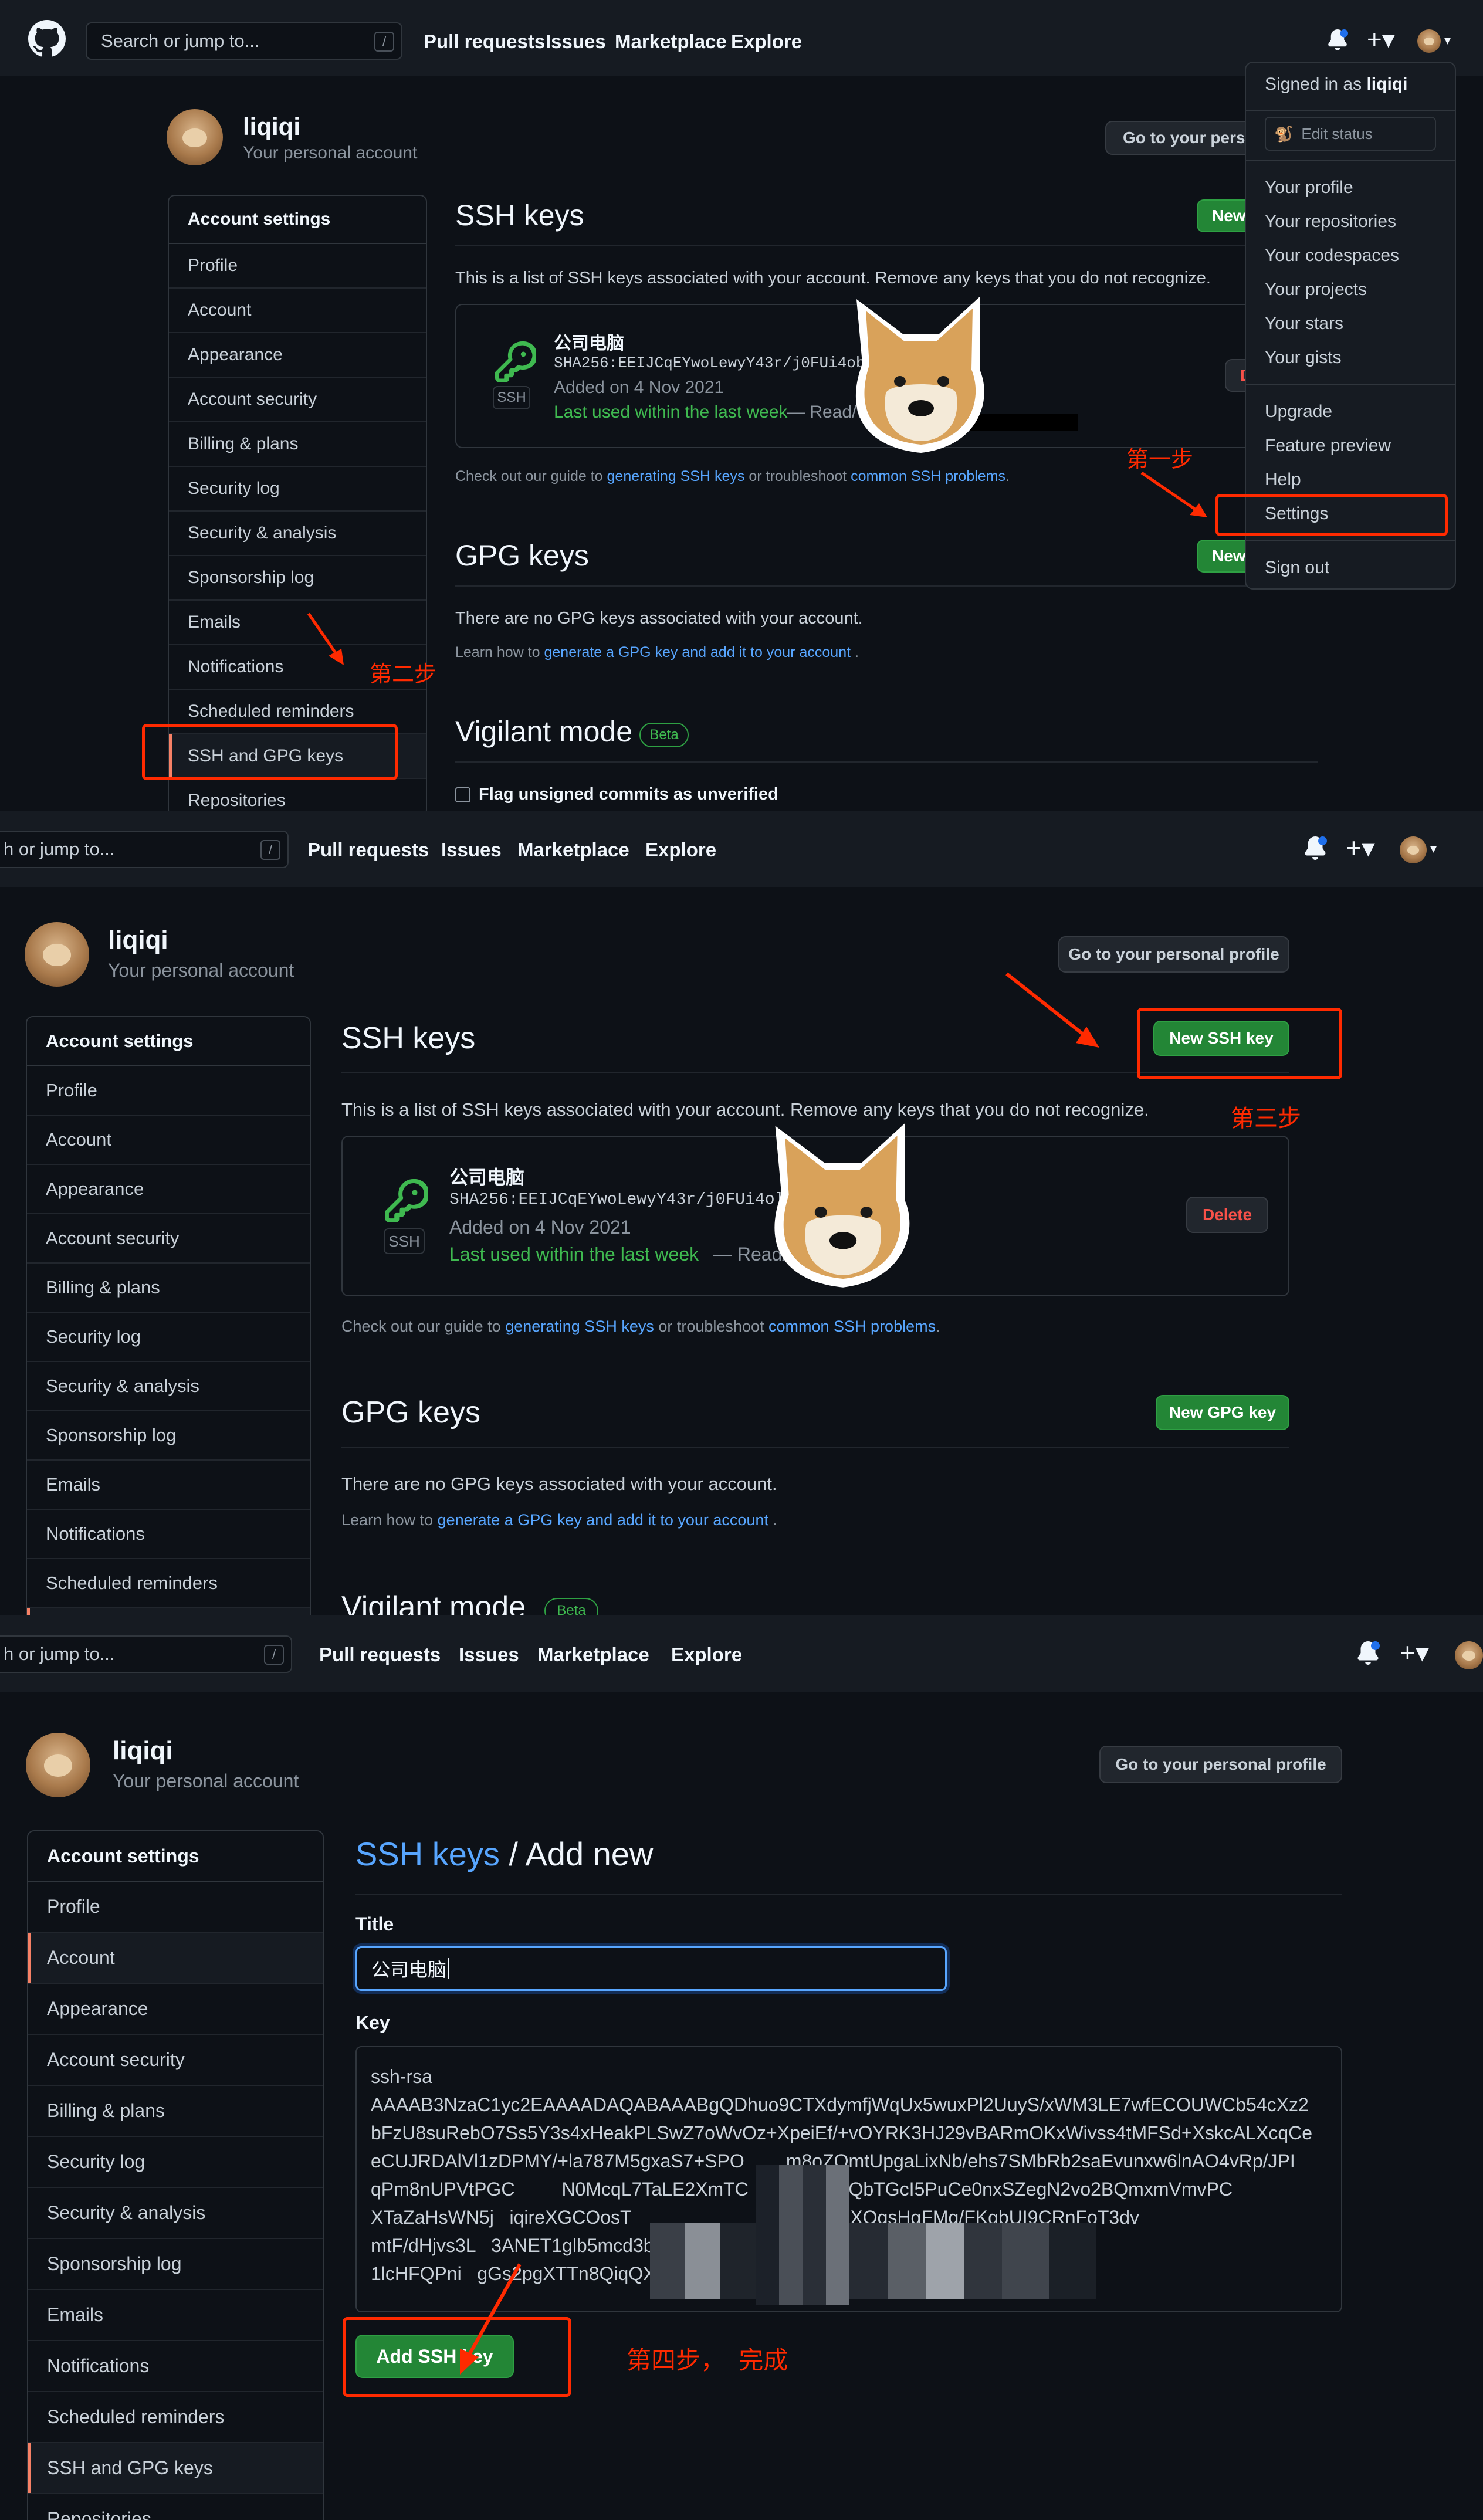 This screenshot has width=1483, height=2520. I want to click on menu-help: Help, so click(1283, 480).